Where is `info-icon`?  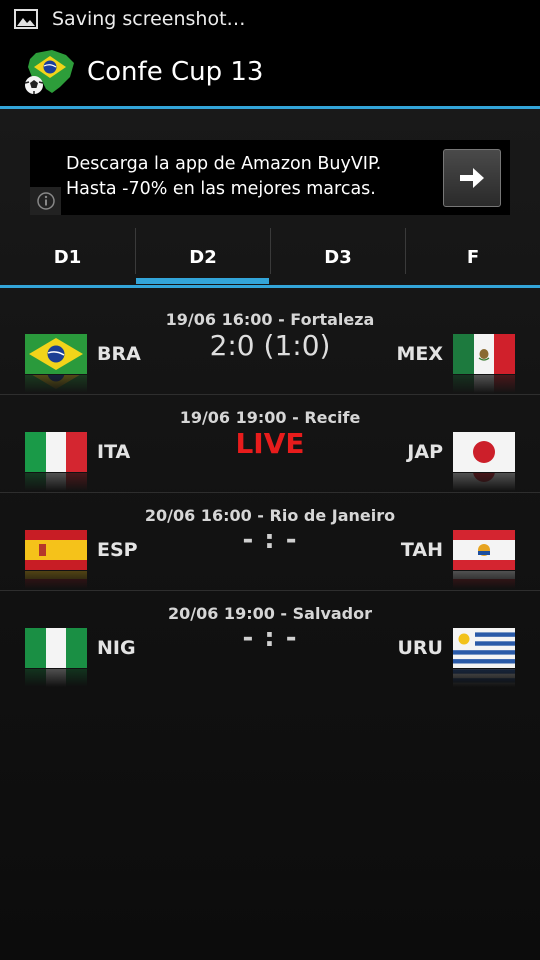
info-icon is located at coordinates (45, 201).